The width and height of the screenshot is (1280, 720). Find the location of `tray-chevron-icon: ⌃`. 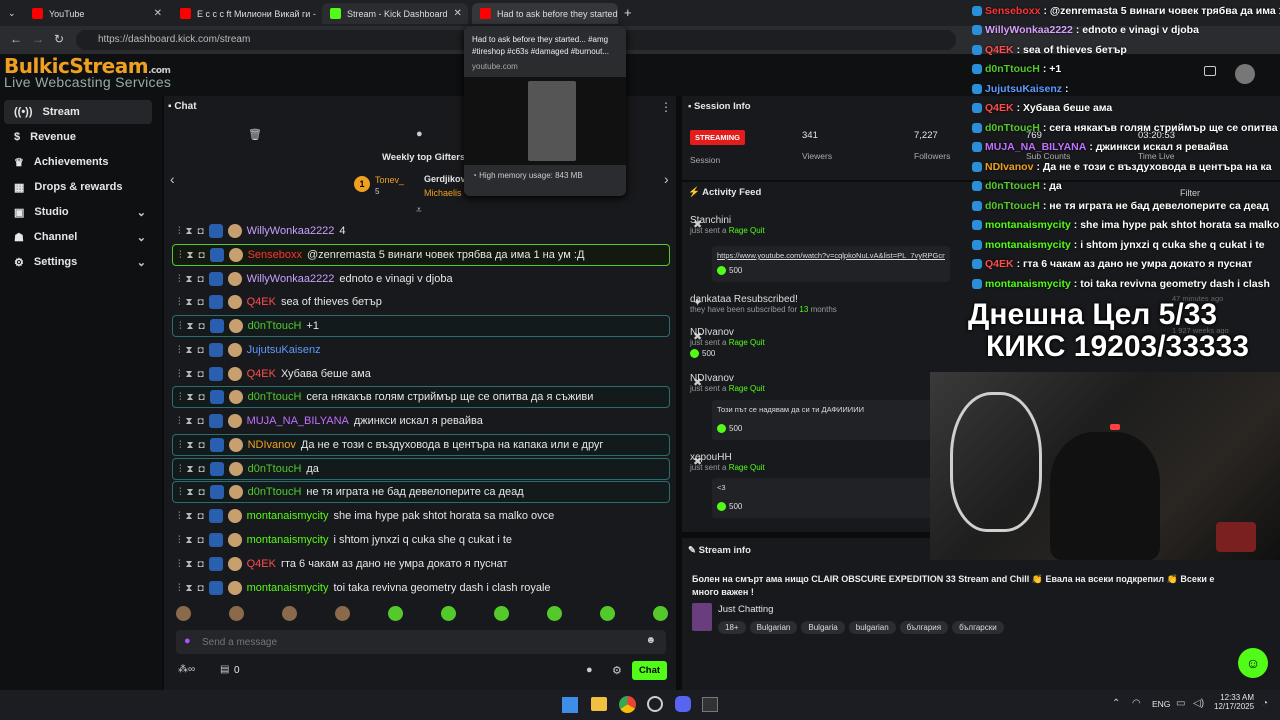

tray-chevron-icon: ⌃ is located at coordinates (1116, 703).